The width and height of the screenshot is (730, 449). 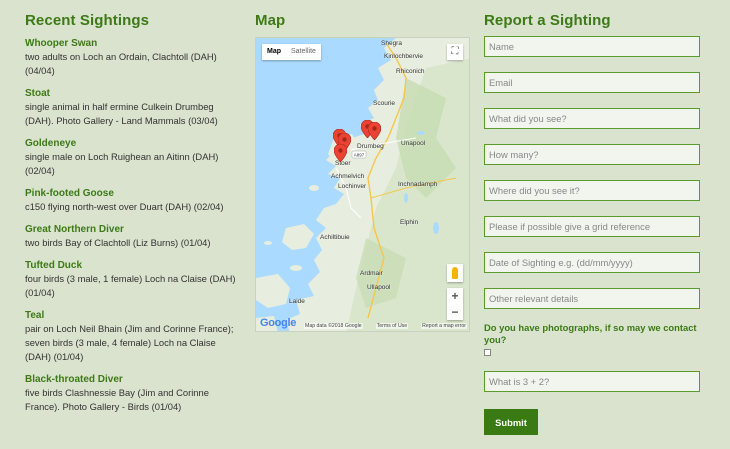 I want to click on place-label: Lochinver, so click(x=352, y=186).